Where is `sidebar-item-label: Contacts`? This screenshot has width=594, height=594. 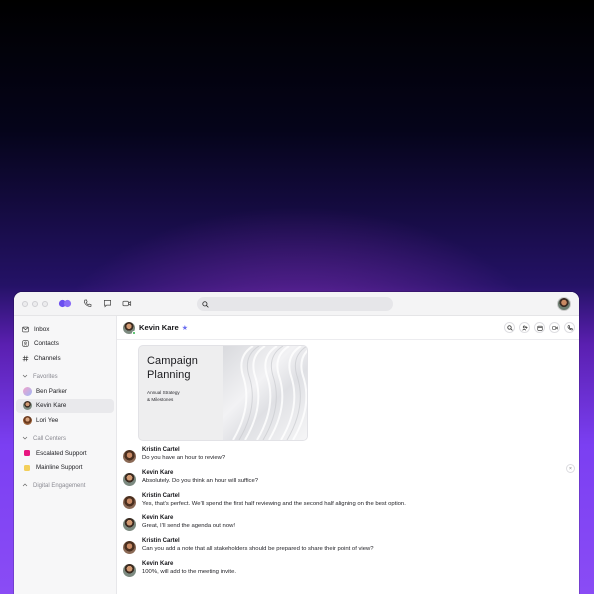 sidebar-item-label: Contacts is located at coordinates (46, 344).